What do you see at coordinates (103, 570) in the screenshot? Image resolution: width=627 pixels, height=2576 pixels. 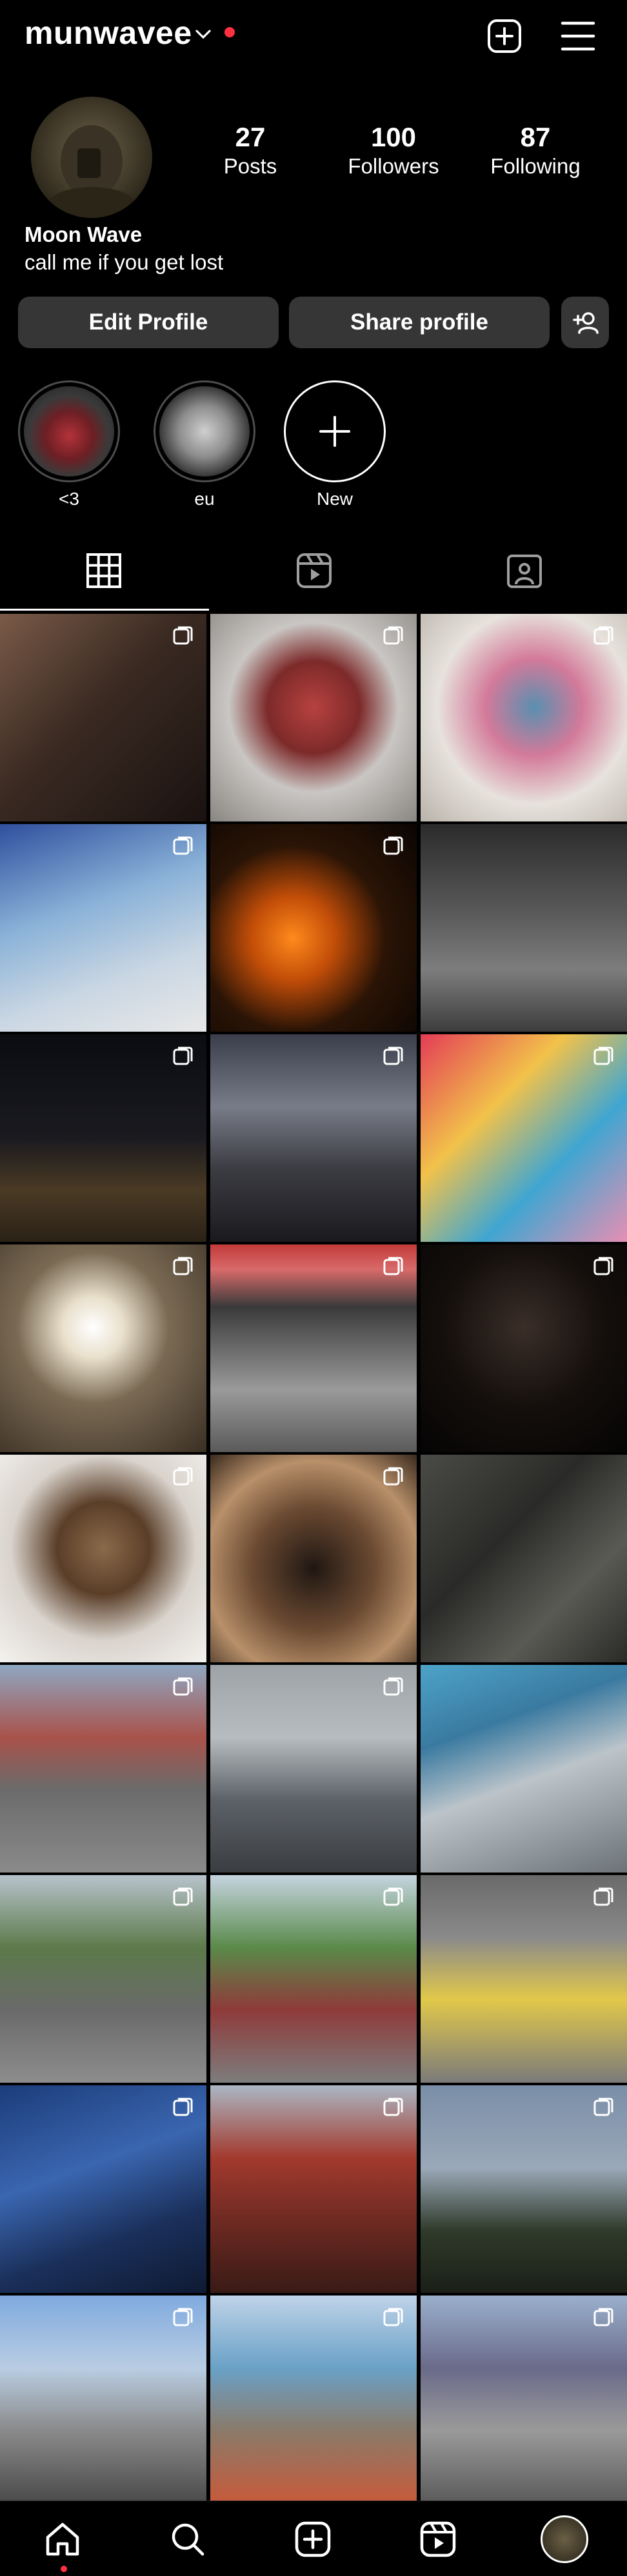 I see `grid-tab-icon` at bounding box center [103, 570].